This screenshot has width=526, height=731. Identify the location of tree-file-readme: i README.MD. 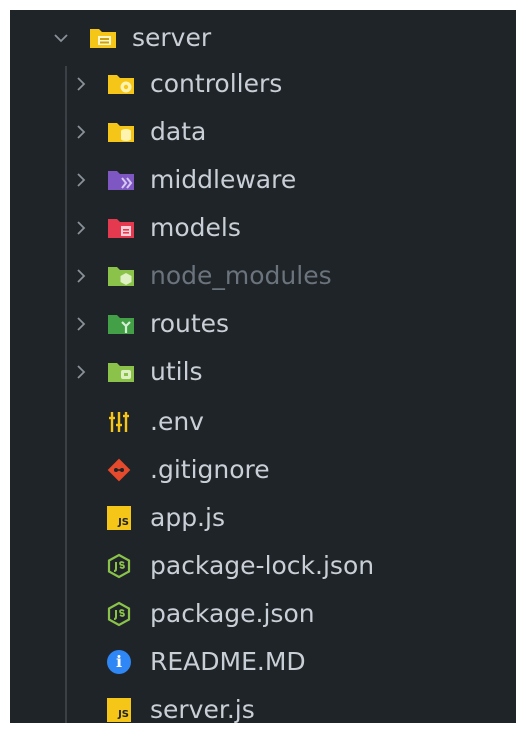
(263, 661).